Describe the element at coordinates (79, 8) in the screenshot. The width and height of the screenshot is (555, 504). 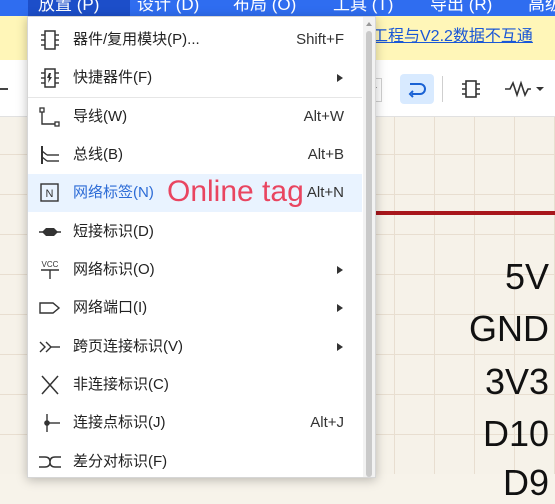
I see `menu-place: 放置 (P)` at that location.